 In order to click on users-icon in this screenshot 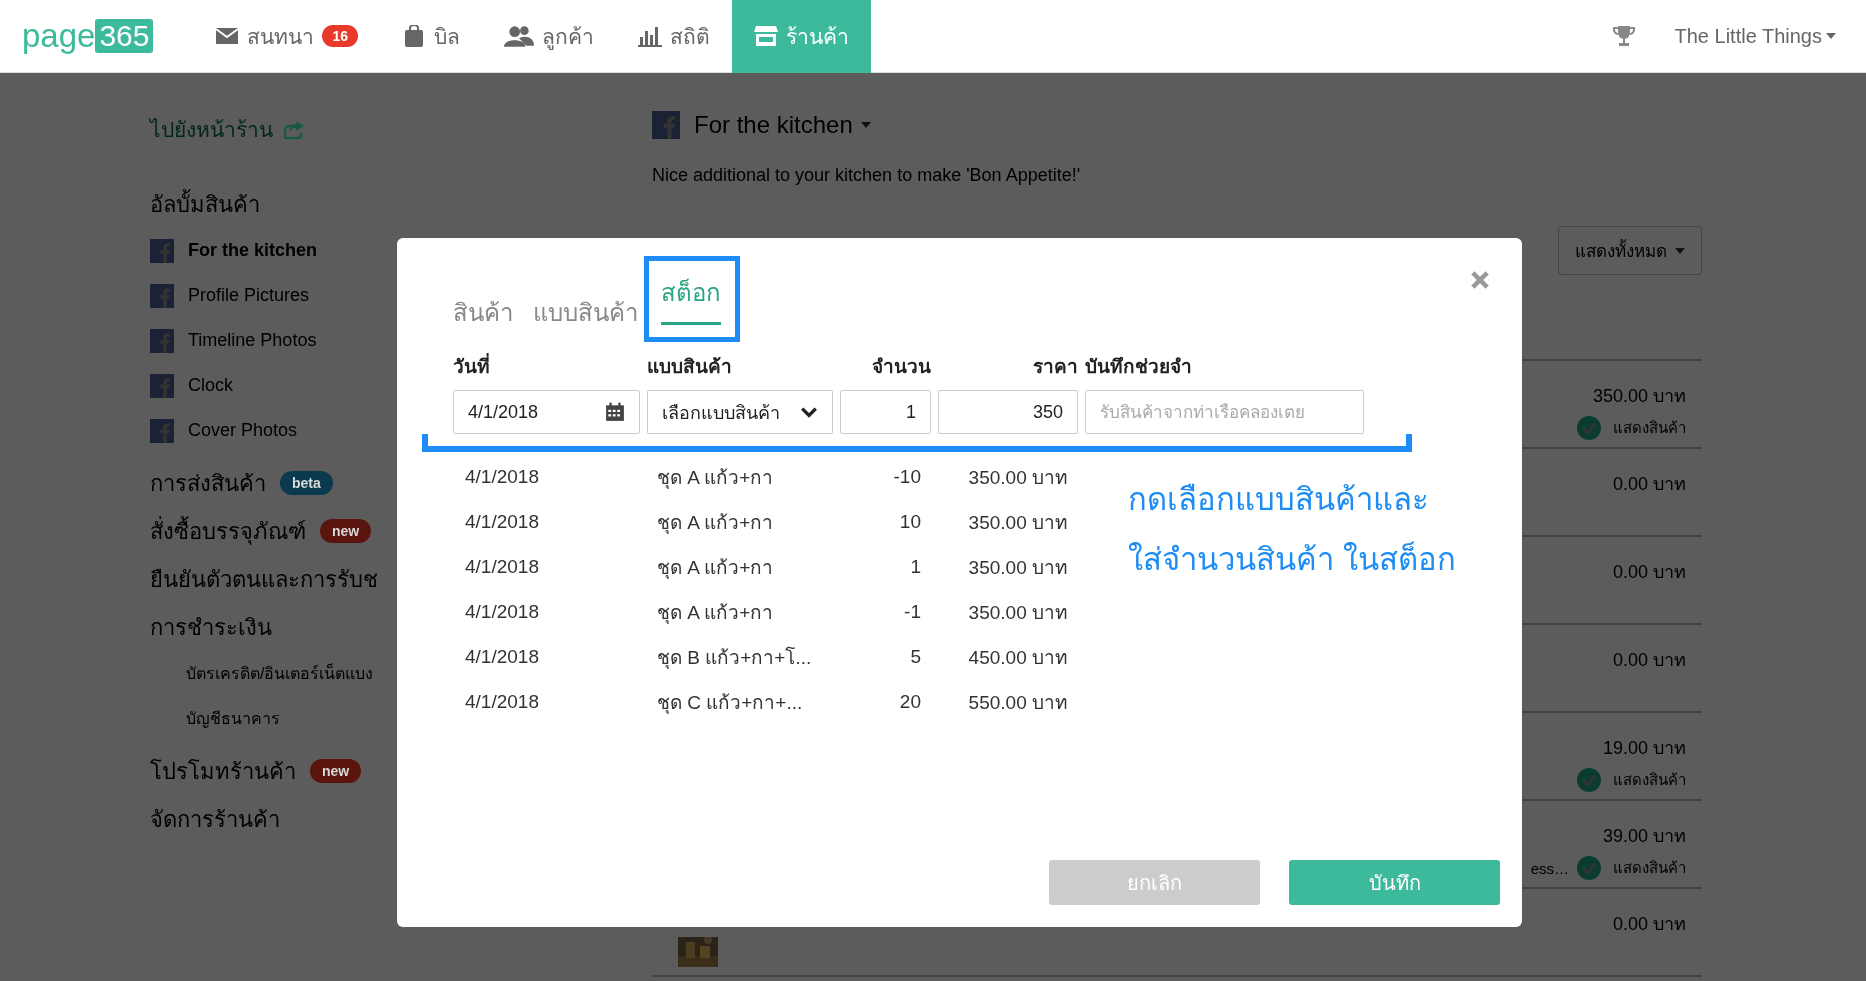, I will do `click(519, 36)`.